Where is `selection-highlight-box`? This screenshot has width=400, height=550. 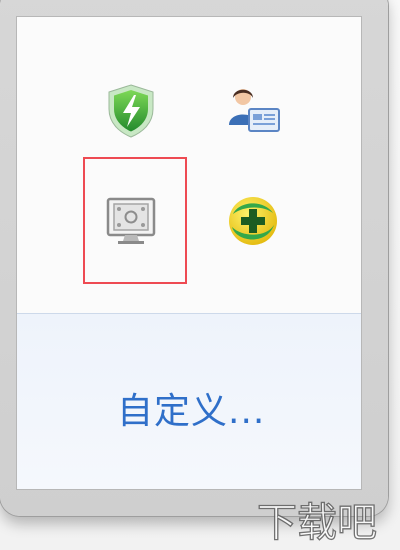 selection-highlight-box is located at coordinates (135, 220).